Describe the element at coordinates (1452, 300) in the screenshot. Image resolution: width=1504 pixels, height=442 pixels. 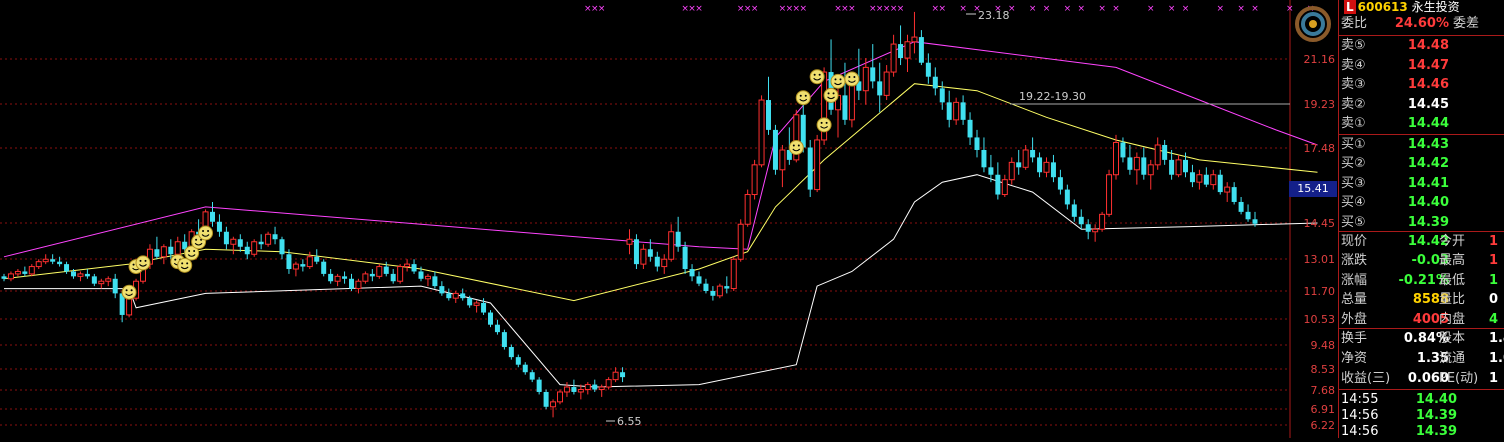
I see `stat-label2: 量比` at that location.